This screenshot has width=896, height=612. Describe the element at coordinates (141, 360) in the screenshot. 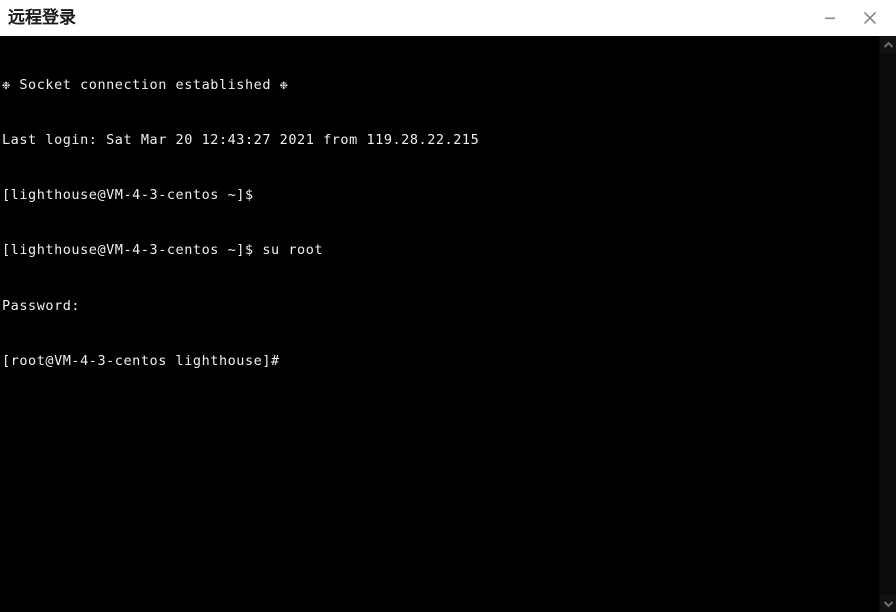

I see `terminal-line-prompt-root: [root@VM-4-3-centos lighthouse]#` at that location.